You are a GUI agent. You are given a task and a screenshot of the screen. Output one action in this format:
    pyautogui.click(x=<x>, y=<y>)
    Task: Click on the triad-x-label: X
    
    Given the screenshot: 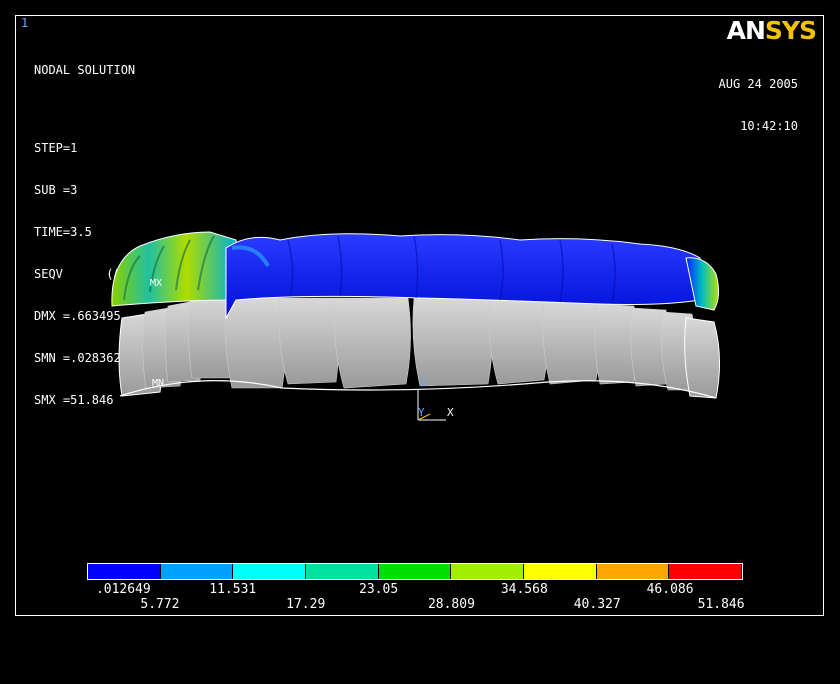 What is the action you would take?
    pyautogui.click(x=450, y=412)
    